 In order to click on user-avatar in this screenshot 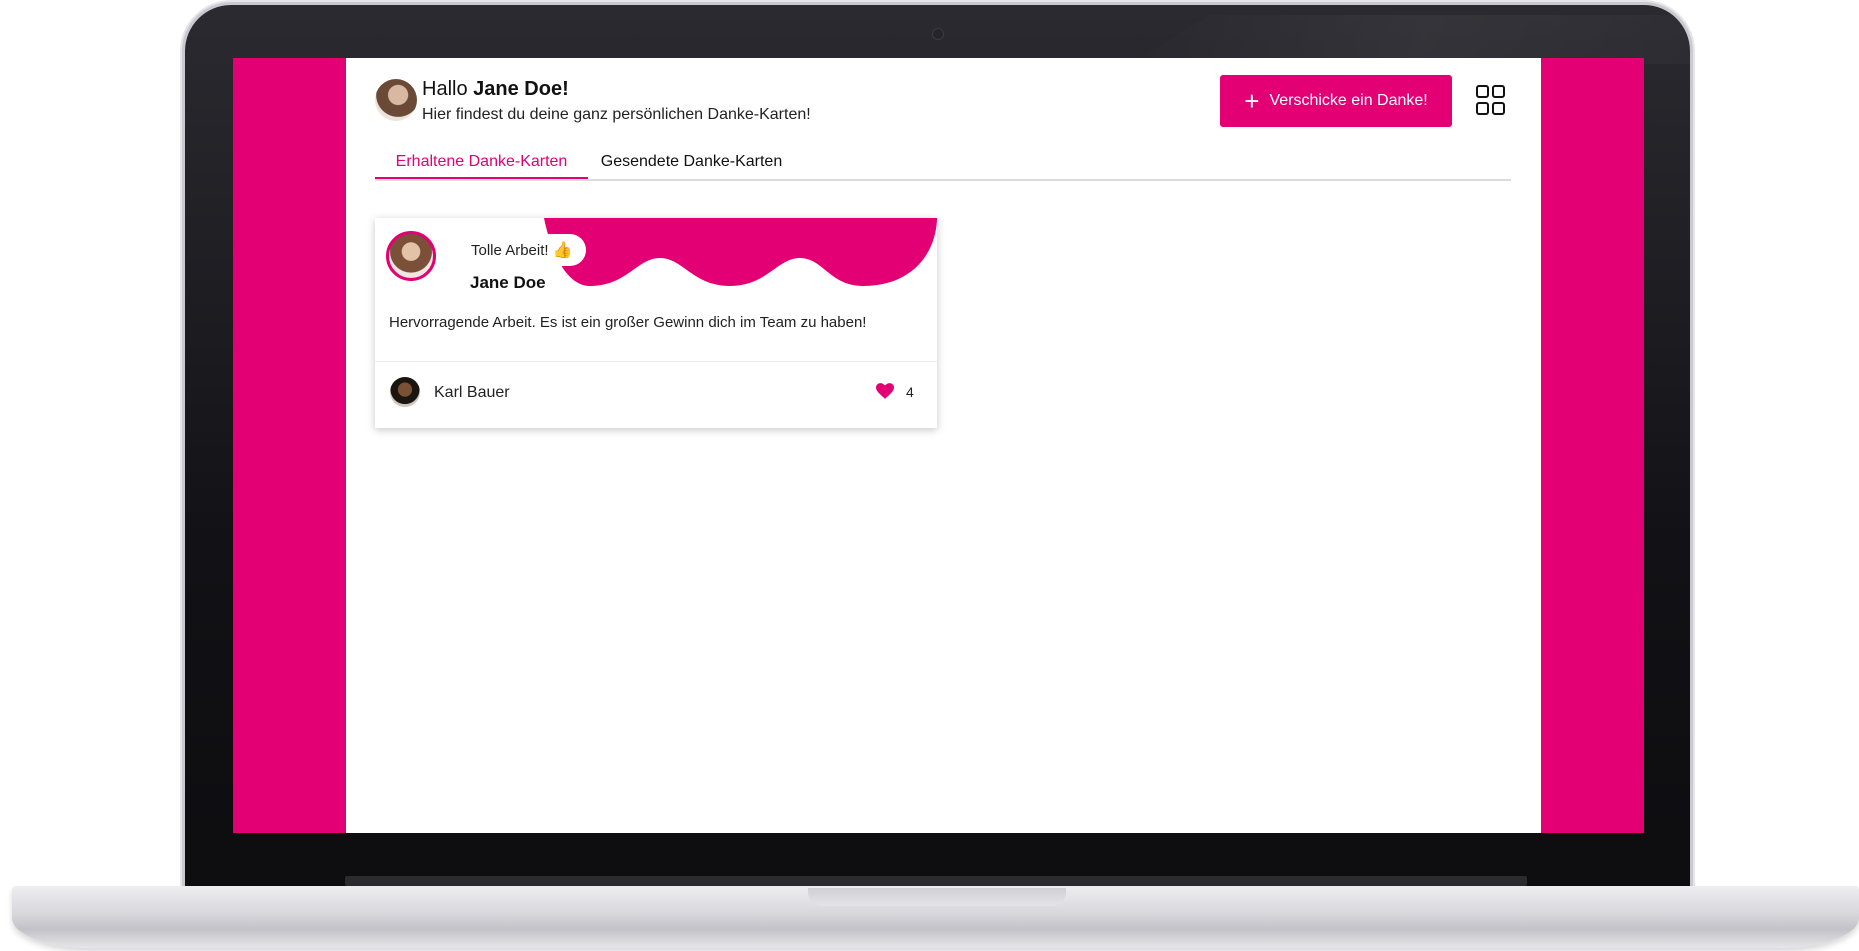, I will do `click(396, 100)`.